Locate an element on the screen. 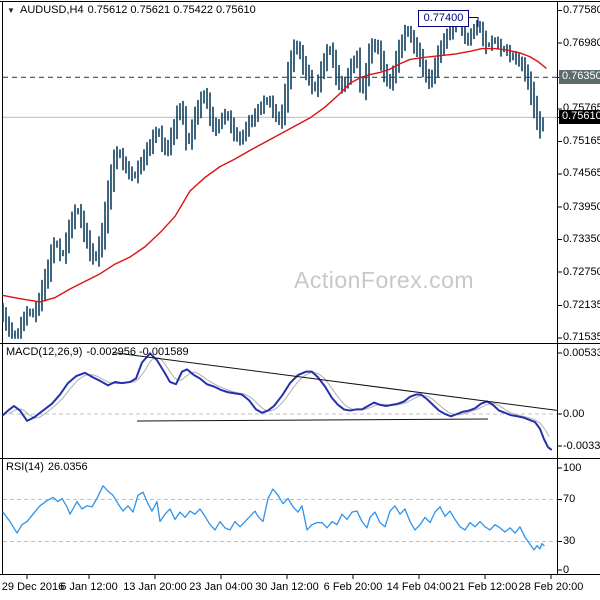 This screenshot has width=600, height=600. collapse-icon: ▼ is located at coordinates (11, 10).